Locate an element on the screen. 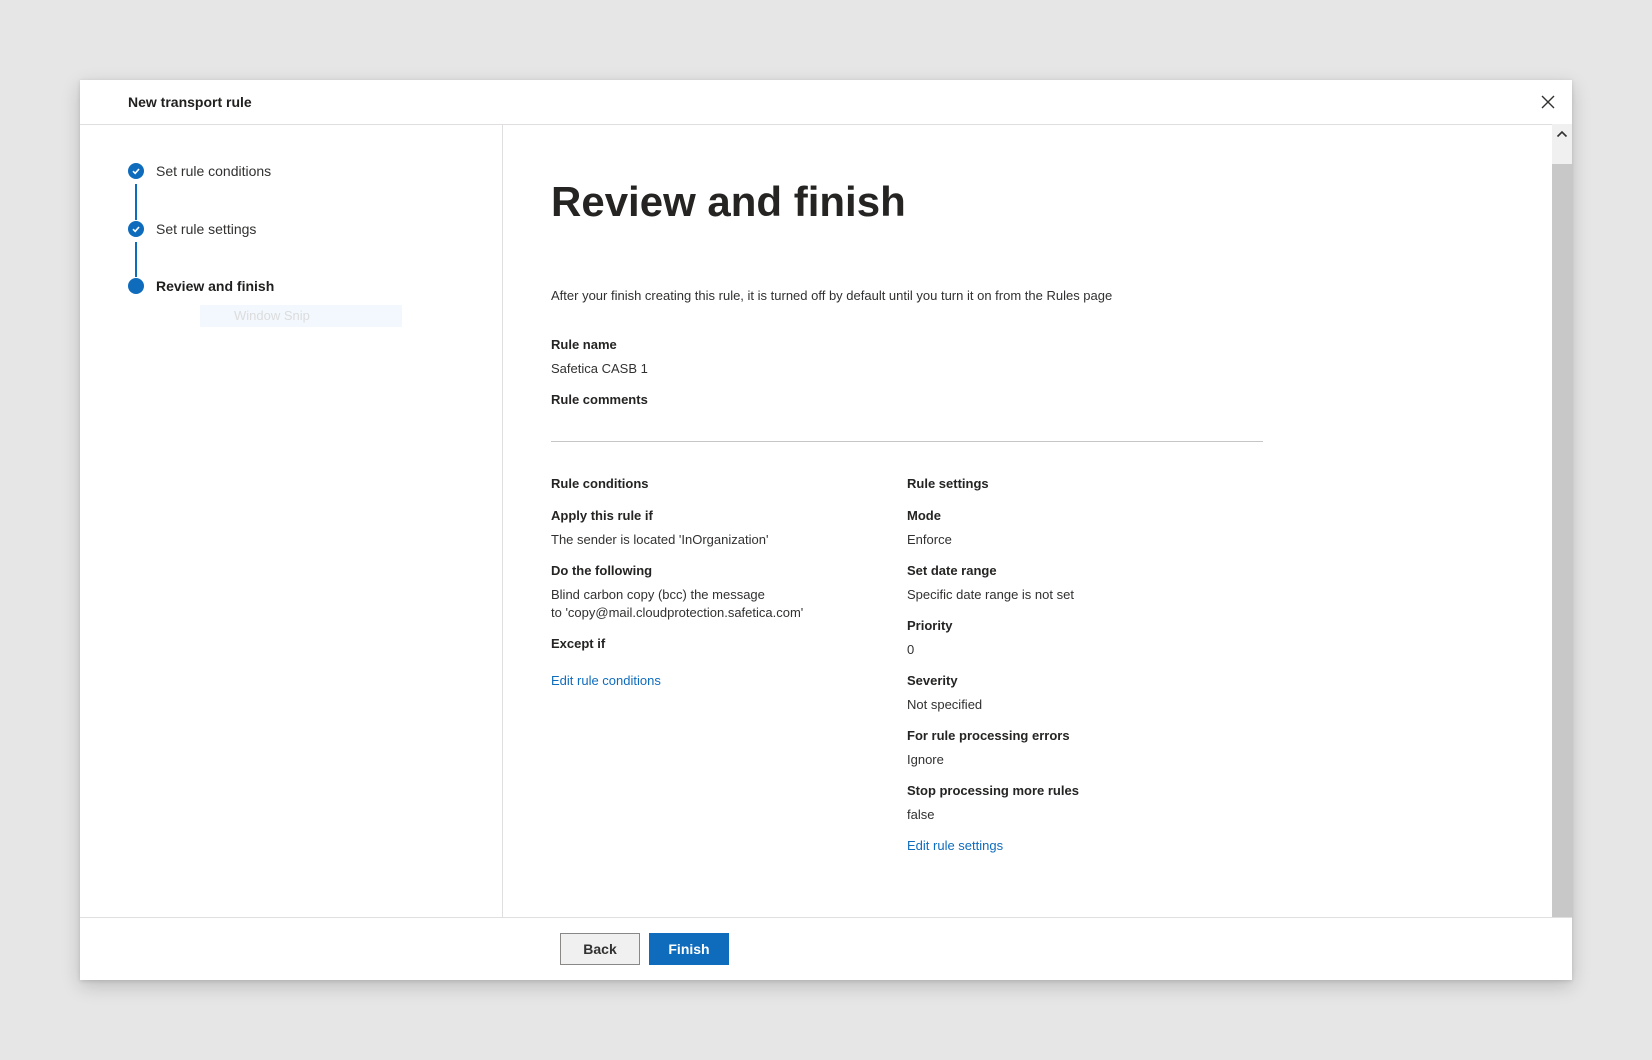  priority-value: 0 is located at coordinates (911, 649).